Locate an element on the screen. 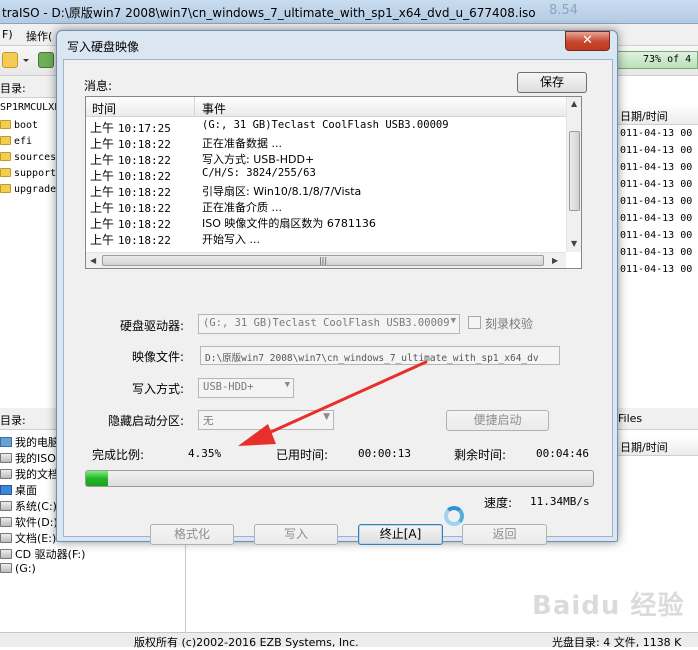 The width and height of the screenshot is (698, 650). save-disk-icon is located at coordinates (46, 60).